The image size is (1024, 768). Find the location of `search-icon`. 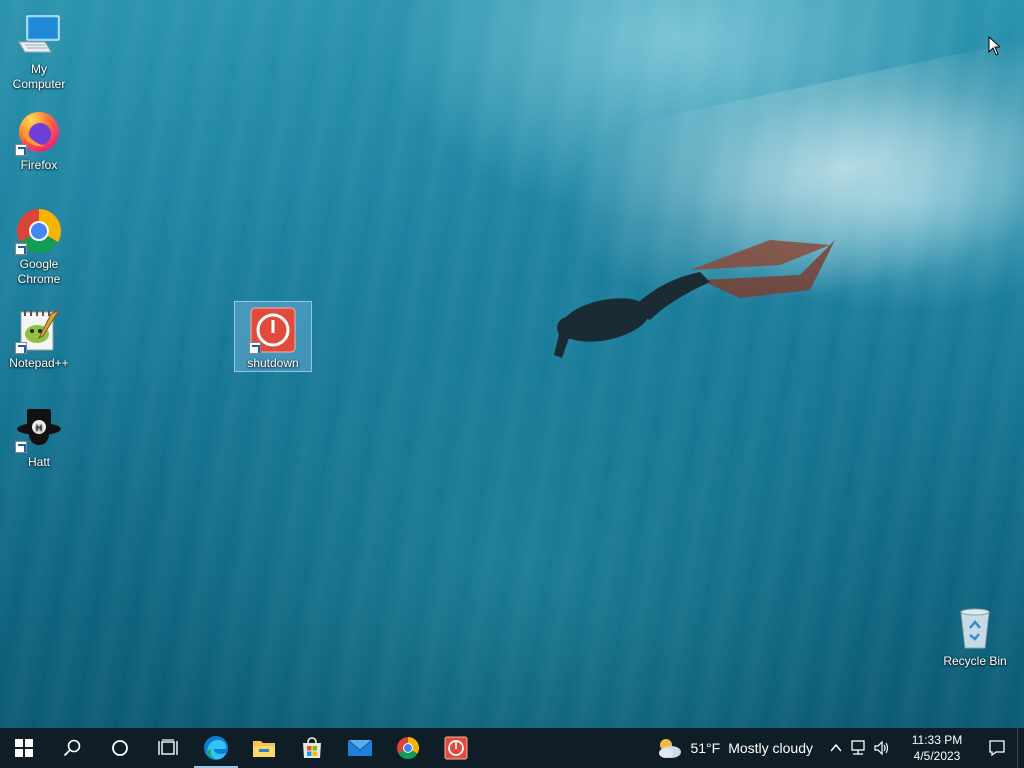

search-icon is located at coordinates (72, 748).